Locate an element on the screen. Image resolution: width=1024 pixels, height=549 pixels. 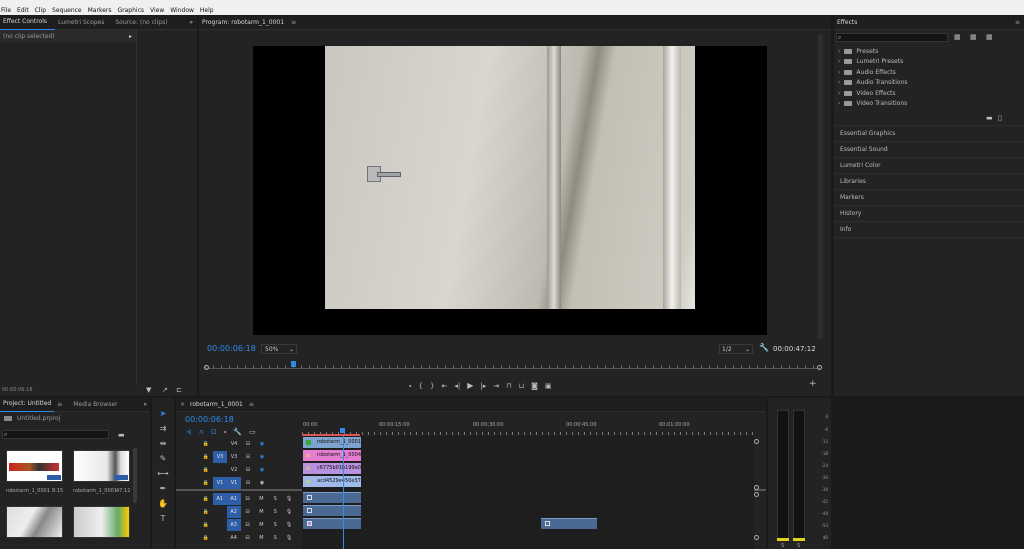
32bit-effects-icon: ▦ is located at coordinates (973, 37).